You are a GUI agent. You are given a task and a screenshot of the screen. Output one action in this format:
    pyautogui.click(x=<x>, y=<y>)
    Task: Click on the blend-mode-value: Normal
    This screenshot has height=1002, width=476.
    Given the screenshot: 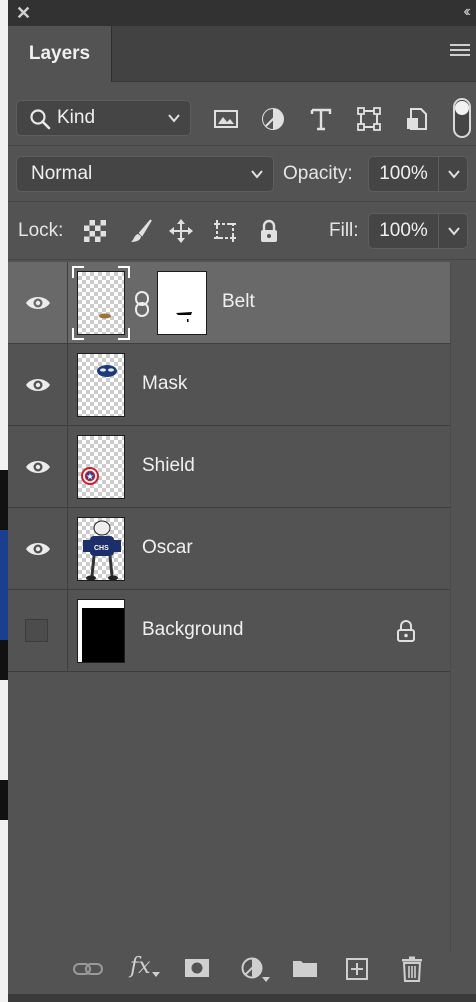 What is the action you would take?
    pyautogui.click(x=62, y=173)
    